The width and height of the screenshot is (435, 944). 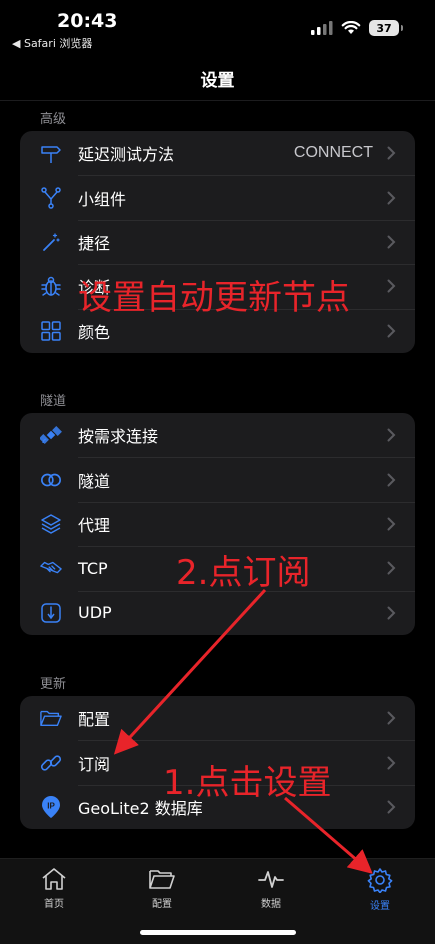 I want to click on svg-text: IP, so click(x=51, y=805).